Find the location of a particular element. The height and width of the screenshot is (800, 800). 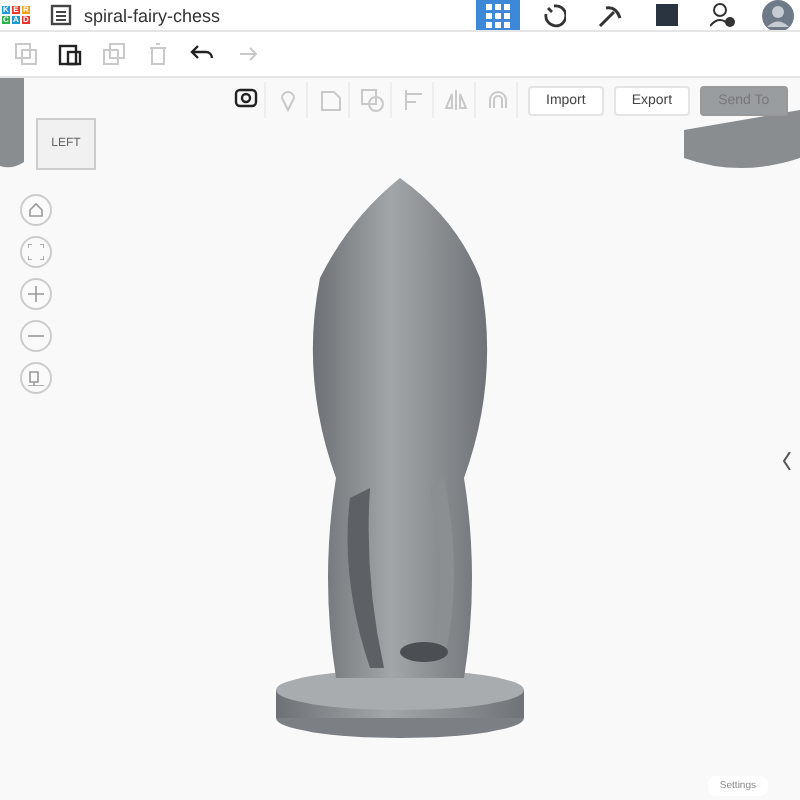

home-icon is located at coordinates (36, 210).